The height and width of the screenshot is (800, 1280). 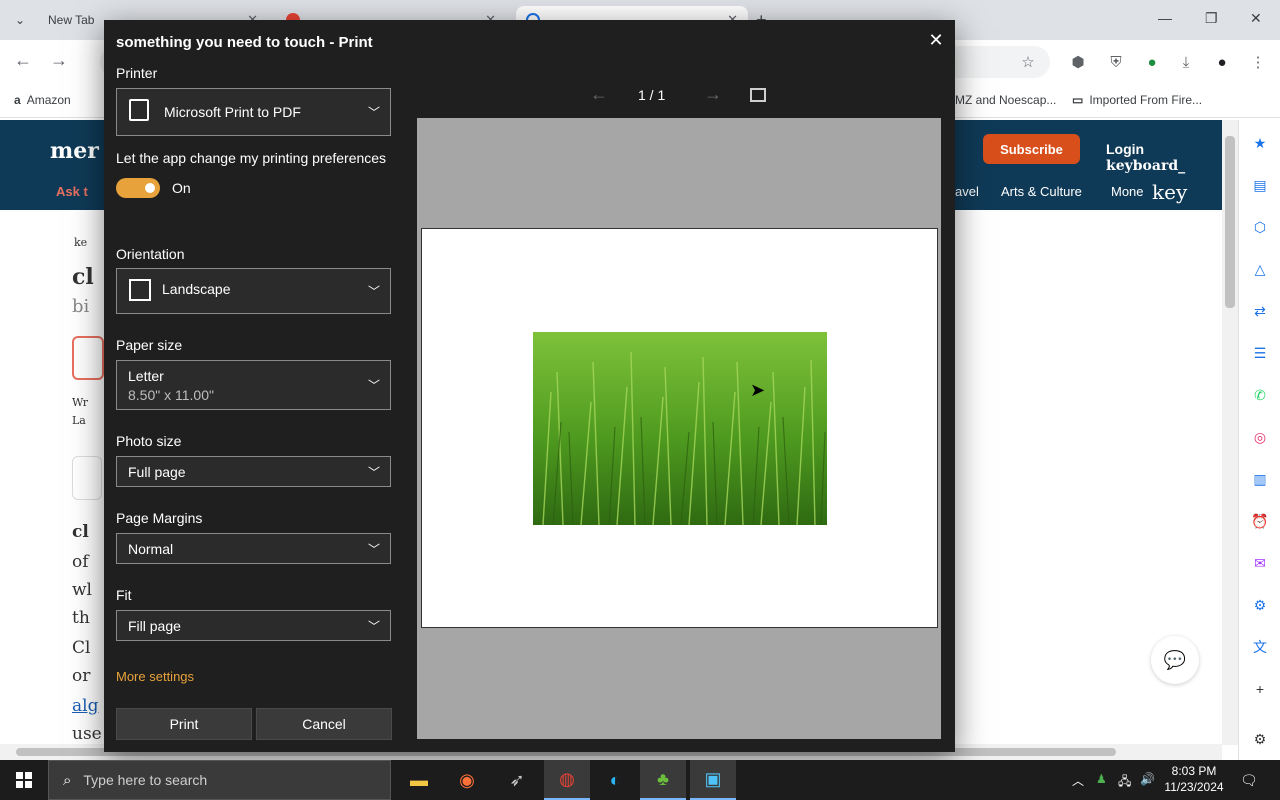 I want to click on tray-app-icon: ♟, so click(x=1101, y=779).